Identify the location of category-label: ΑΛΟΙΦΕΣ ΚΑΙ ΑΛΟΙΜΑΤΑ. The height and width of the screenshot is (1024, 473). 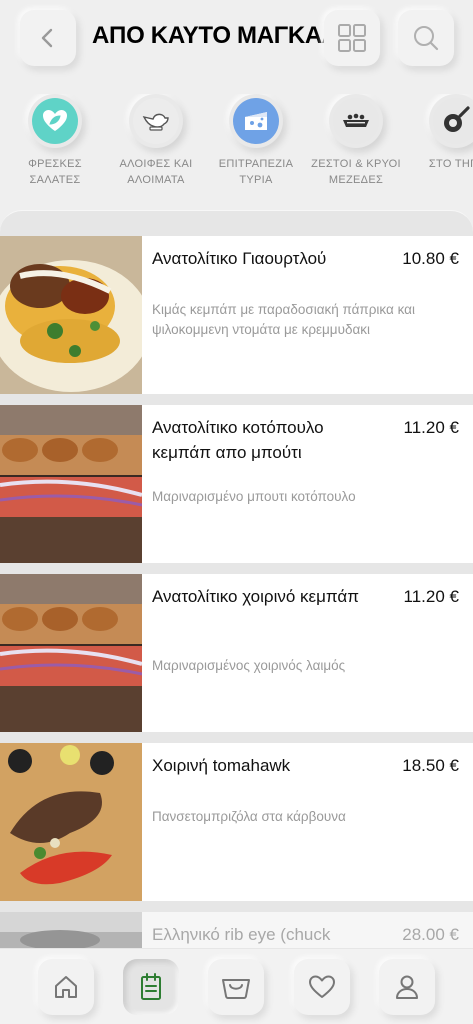
(156, 172).